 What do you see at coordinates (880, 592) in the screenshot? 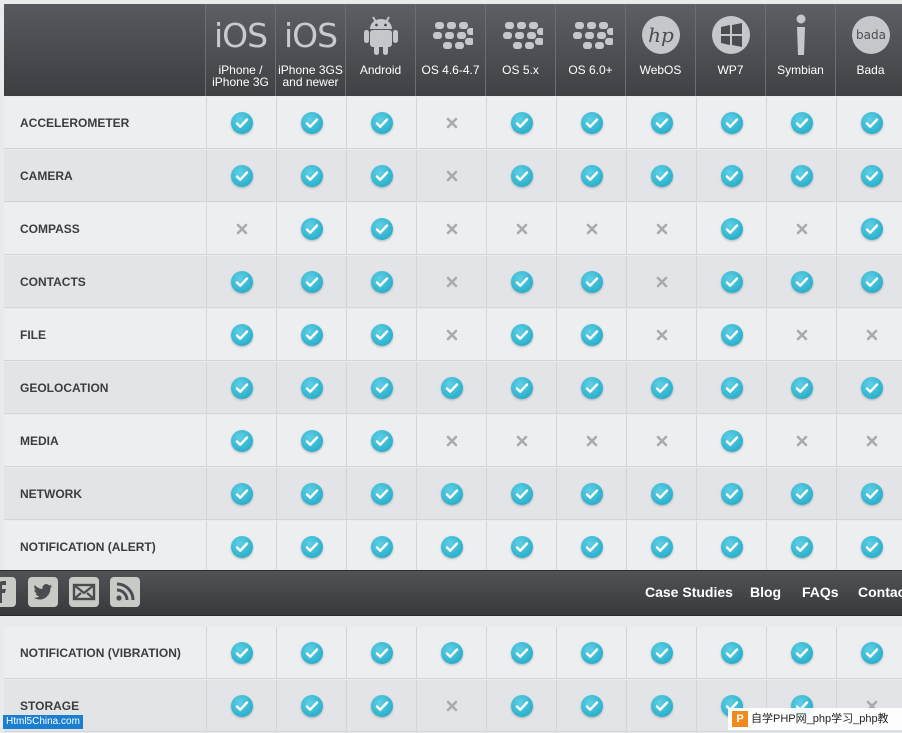
I see `nav-link-contact: Contac` at bounding box center [880, 592].